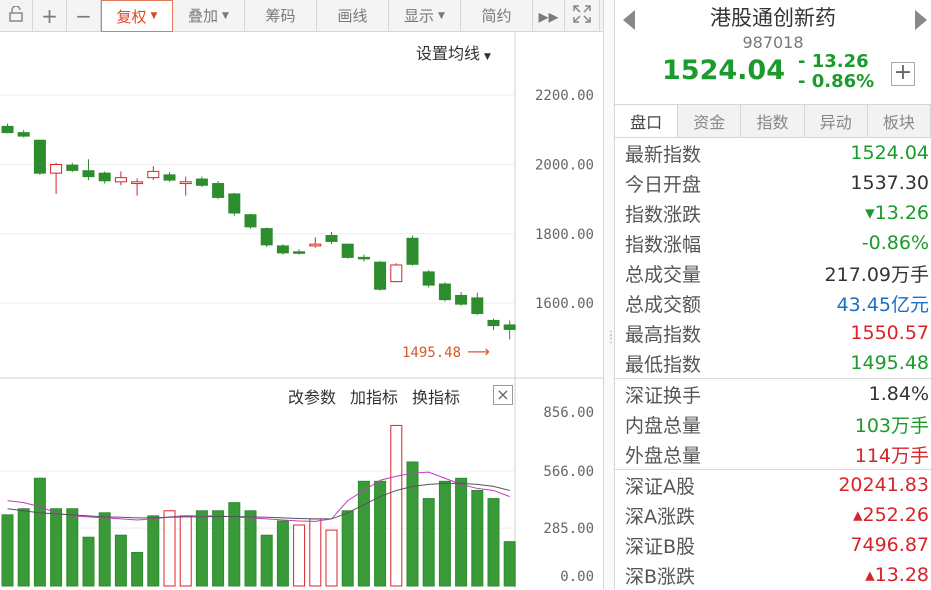 The image size is (931, 590). I want to click on quote-row-label: 外盘总量, so click(663, 455).